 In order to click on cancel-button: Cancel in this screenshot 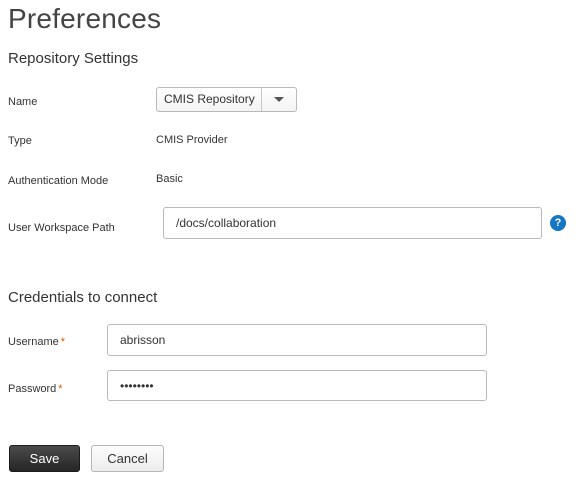, I will do `click(127, 458)`.